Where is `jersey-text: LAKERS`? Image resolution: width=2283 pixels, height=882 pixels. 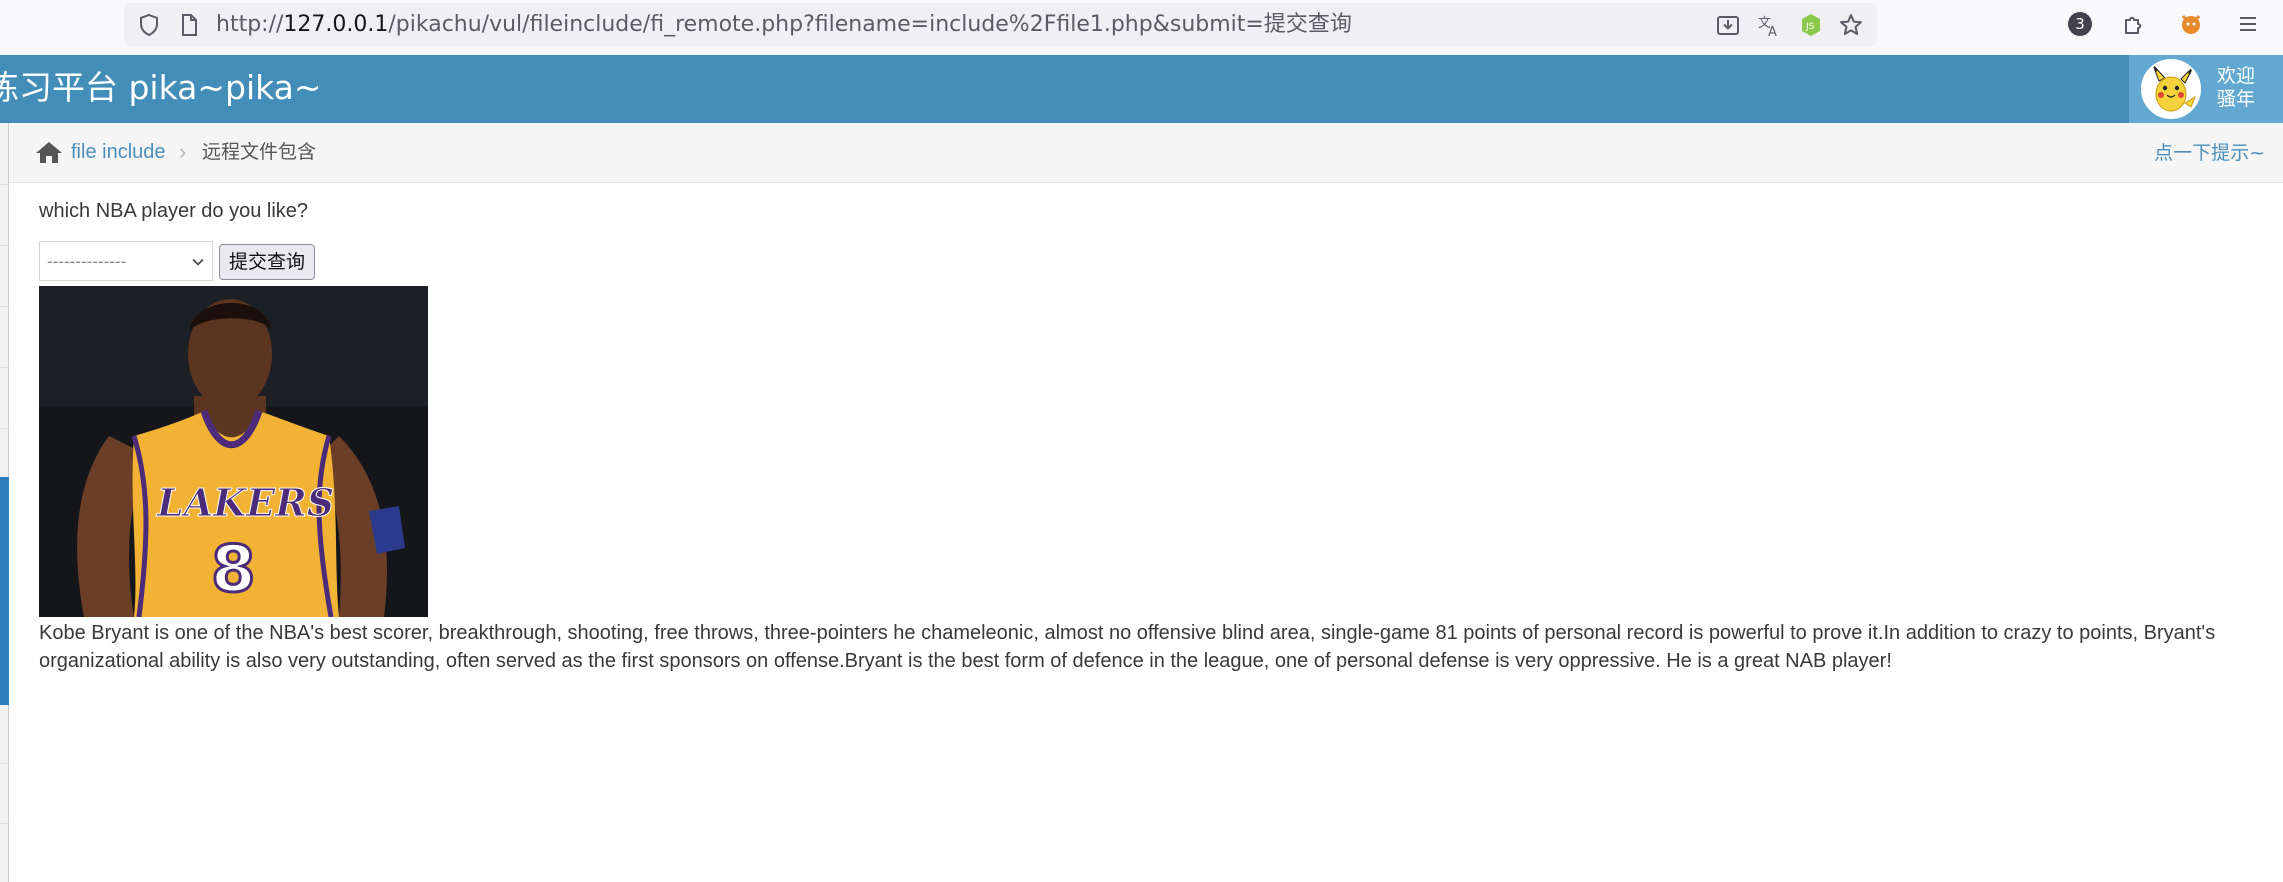 jersey-text: LAKERS is located at coordinates (245, 502).